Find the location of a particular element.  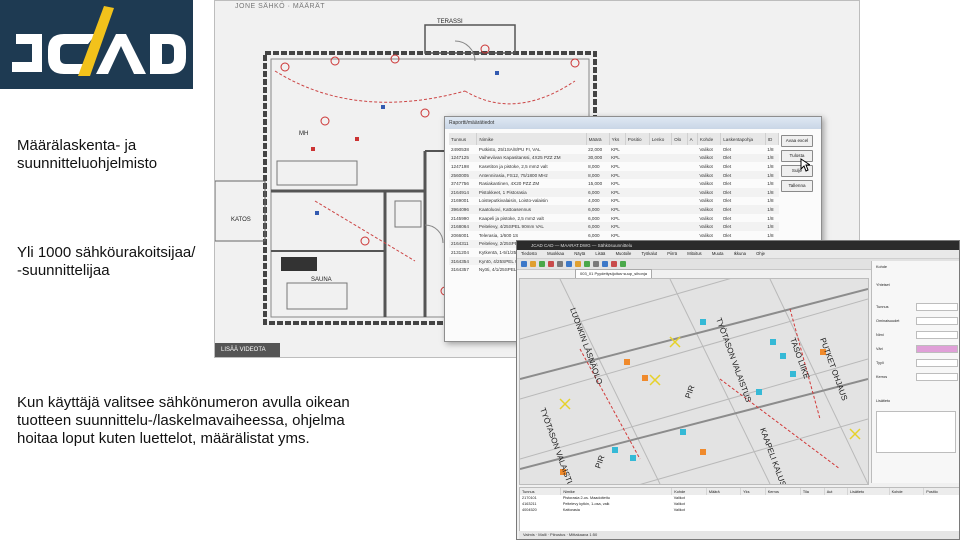

report-col-header: A is located at coordinates (692, 139).